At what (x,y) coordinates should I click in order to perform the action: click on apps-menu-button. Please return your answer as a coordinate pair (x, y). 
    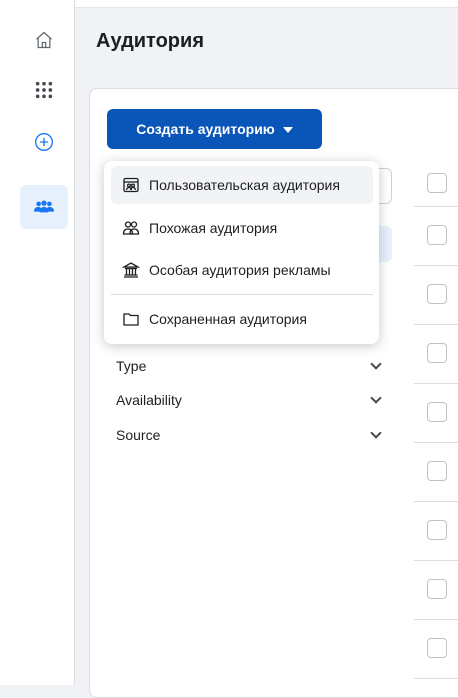
    Looking at the image, I should click on (44, 90).